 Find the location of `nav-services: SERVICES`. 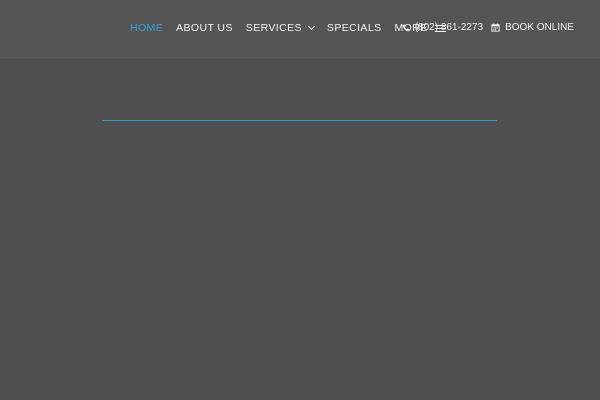

nav-services: SERVICES is located at coordinates (280, 28).